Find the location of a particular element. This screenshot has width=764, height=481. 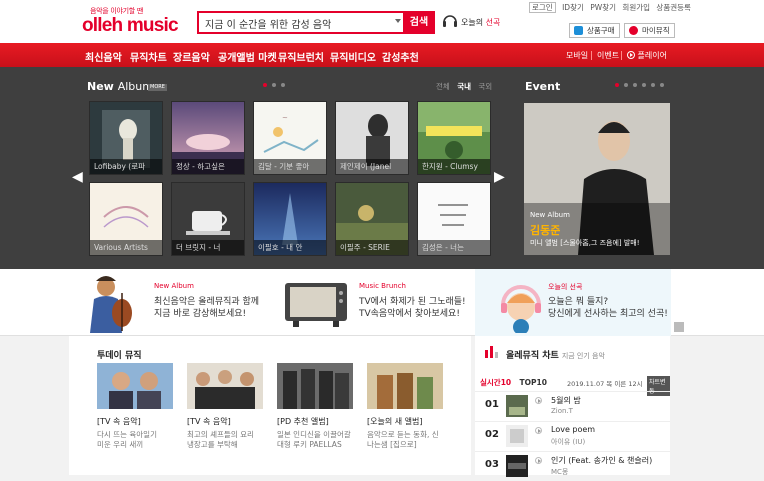

promo-line1: 오늘은 뭐 들지? is located at coordinates (578, 302).